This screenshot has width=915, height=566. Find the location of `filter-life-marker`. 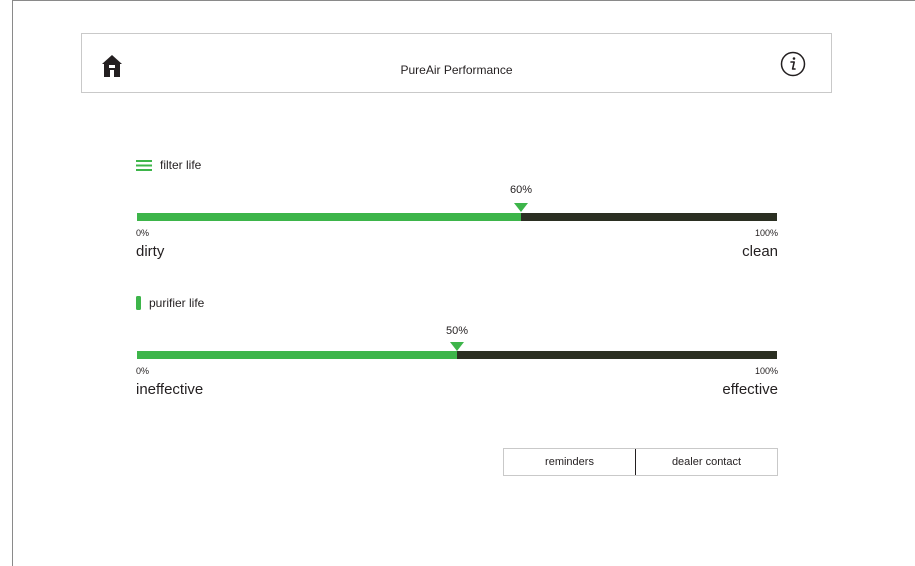

filter-life-marker is located at coordinates (521, 207).